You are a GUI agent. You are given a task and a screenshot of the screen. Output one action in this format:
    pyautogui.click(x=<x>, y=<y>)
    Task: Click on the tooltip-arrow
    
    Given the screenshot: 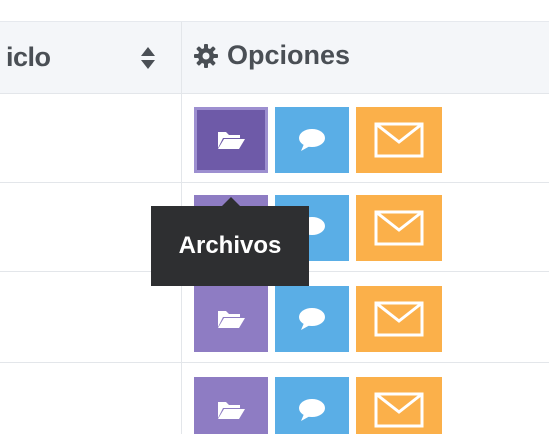 What is the action you would take?
    pyautogui.click(x=231, y=201)
    